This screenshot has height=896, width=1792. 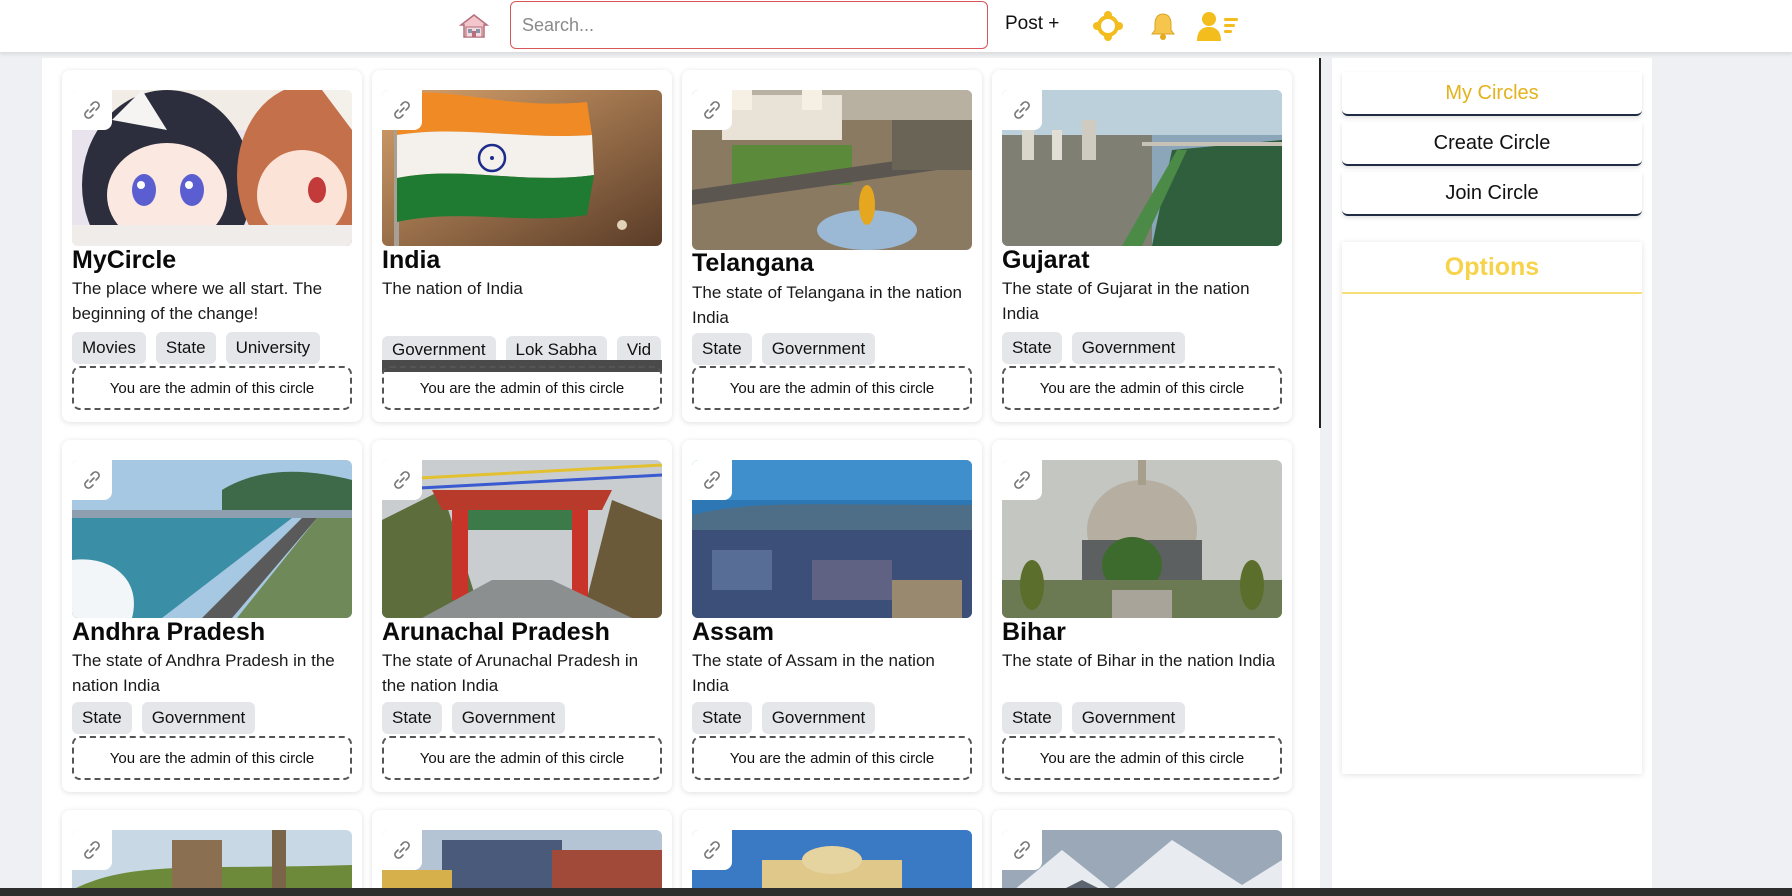 I want to click on circle-image-bihar, so click(x=1142, y=539).